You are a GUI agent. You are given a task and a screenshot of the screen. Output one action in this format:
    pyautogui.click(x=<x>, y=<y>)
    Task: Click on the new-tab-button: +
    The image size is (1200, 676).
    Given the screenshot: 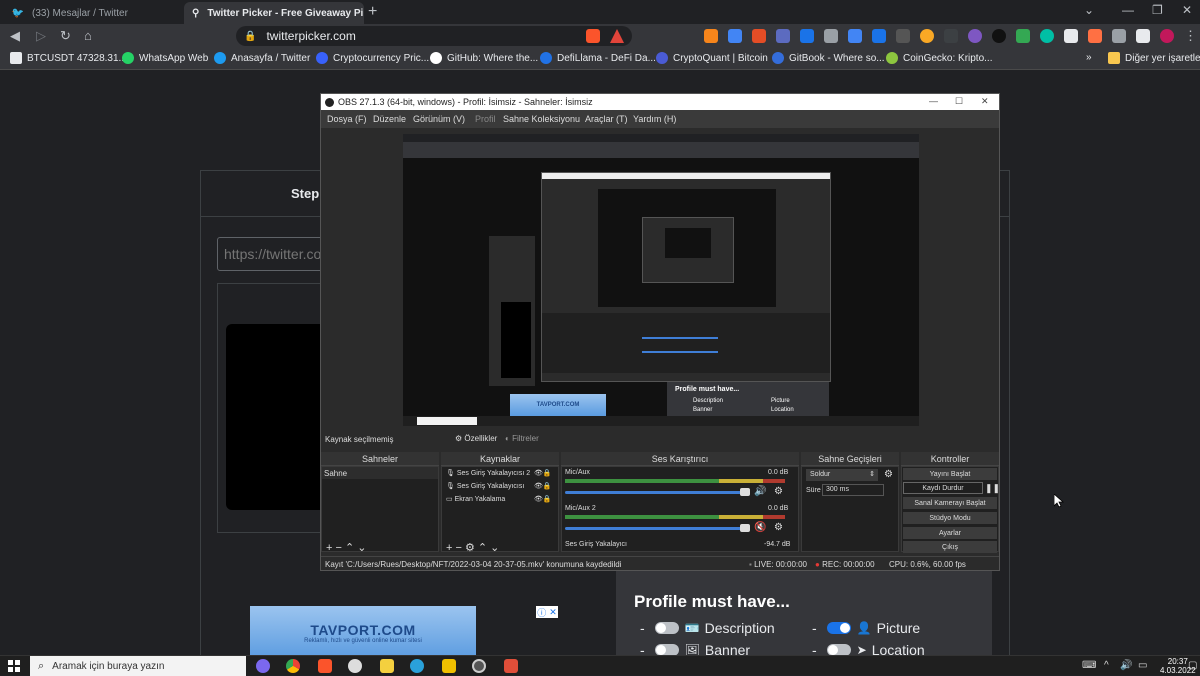 What is the action you would take?
    pyautogui.click(x=372, y=12)
    